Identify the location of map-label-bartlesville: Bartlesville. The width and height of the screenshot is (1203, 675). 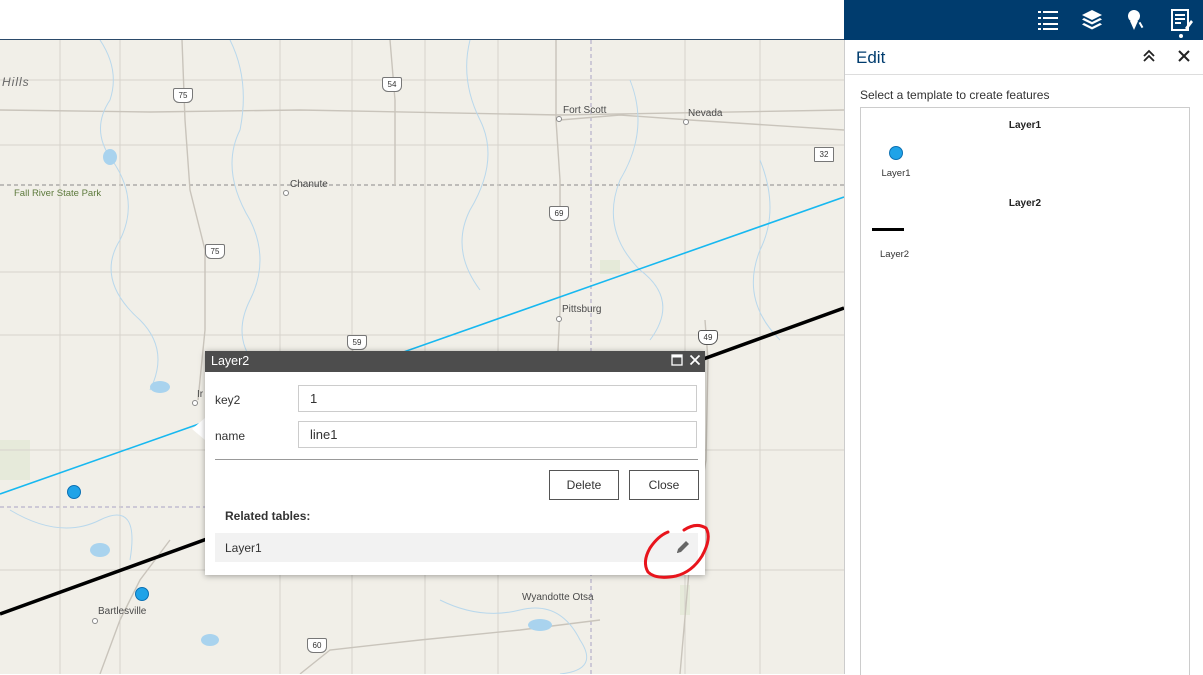
(122, 611).